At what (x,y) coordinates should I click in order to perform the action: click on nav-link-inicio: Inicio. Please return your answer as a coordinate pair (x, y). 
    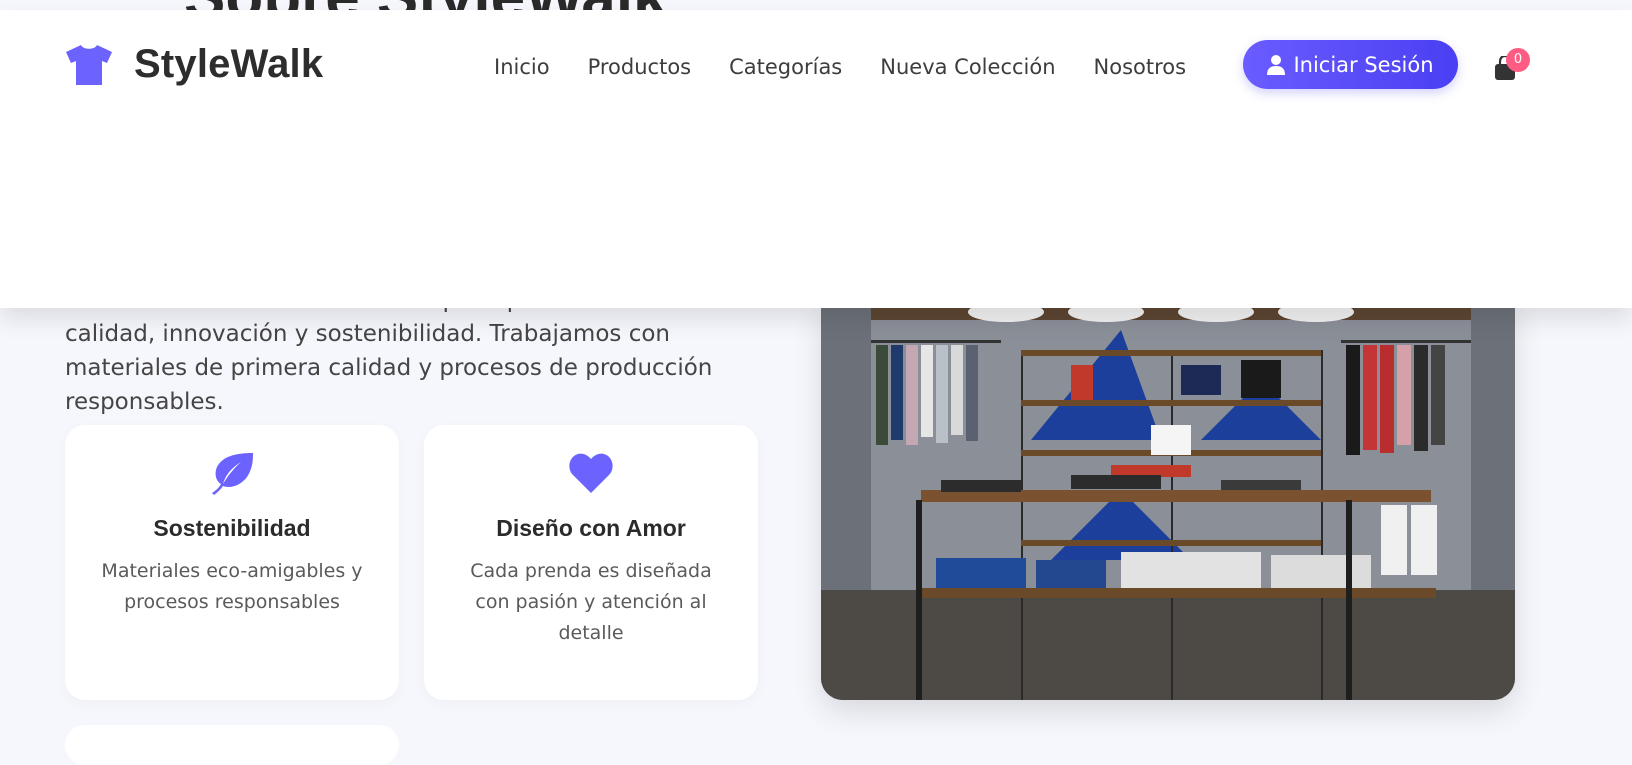
    Looking at the image, I should click on (522, 67).